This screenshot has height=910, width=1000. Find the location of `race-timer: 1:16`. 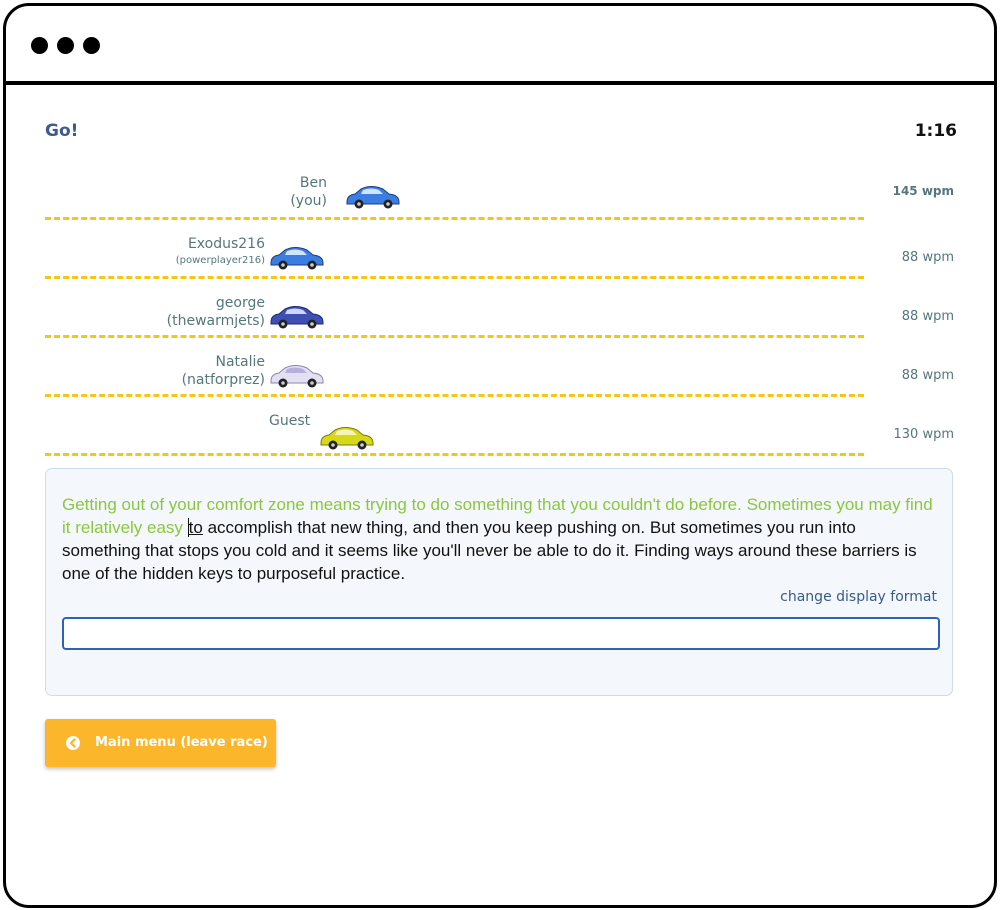

race-timer: 1:16 is located at coordinates (935, 131).